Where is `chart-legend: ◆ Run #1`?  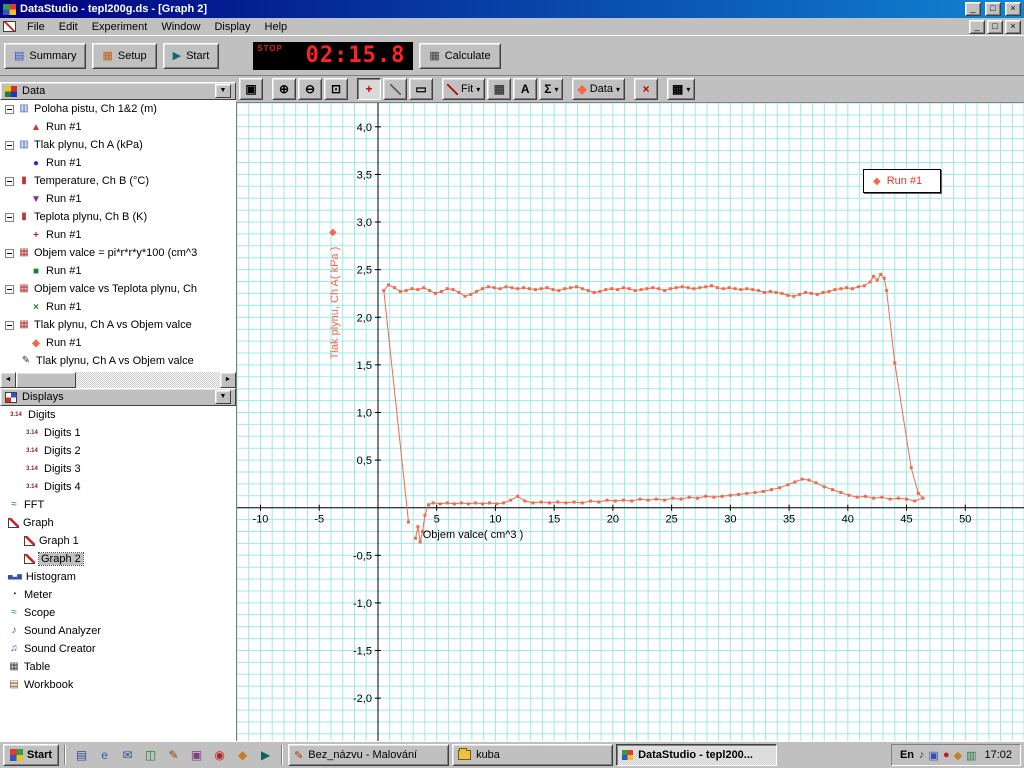 chart-legend: ◆ Run #1 is located at coordinates (902, 181).